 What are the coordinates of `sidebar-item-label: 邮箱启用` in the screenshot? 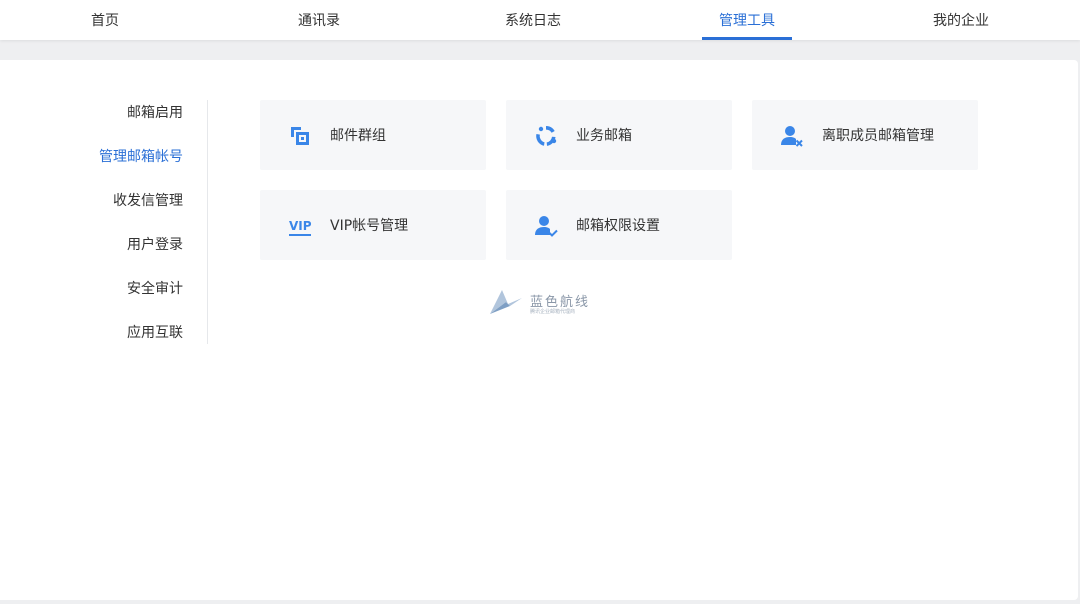 It's located at (155, 113).